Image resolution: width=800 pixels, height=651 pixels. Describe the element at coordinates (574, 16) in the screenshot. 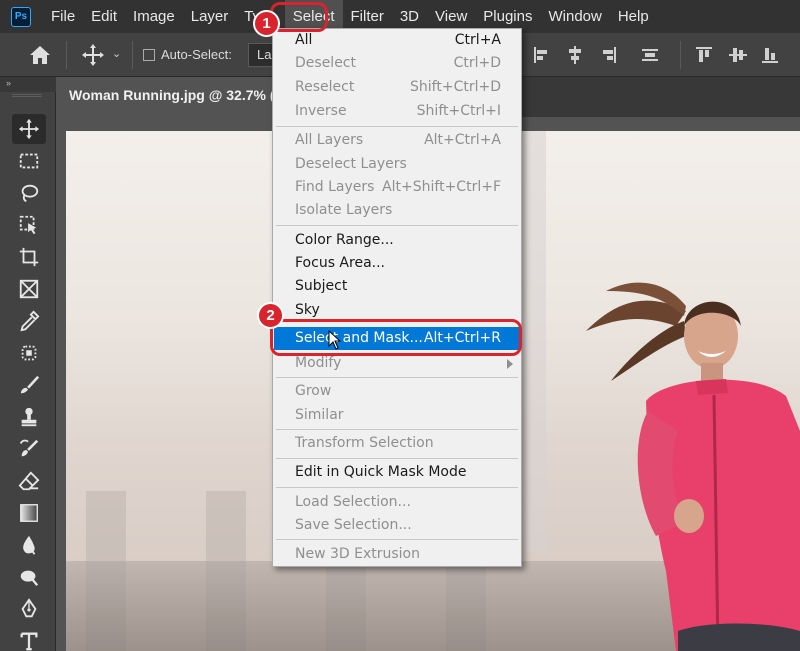

I see `menu-window: Window` at that location.